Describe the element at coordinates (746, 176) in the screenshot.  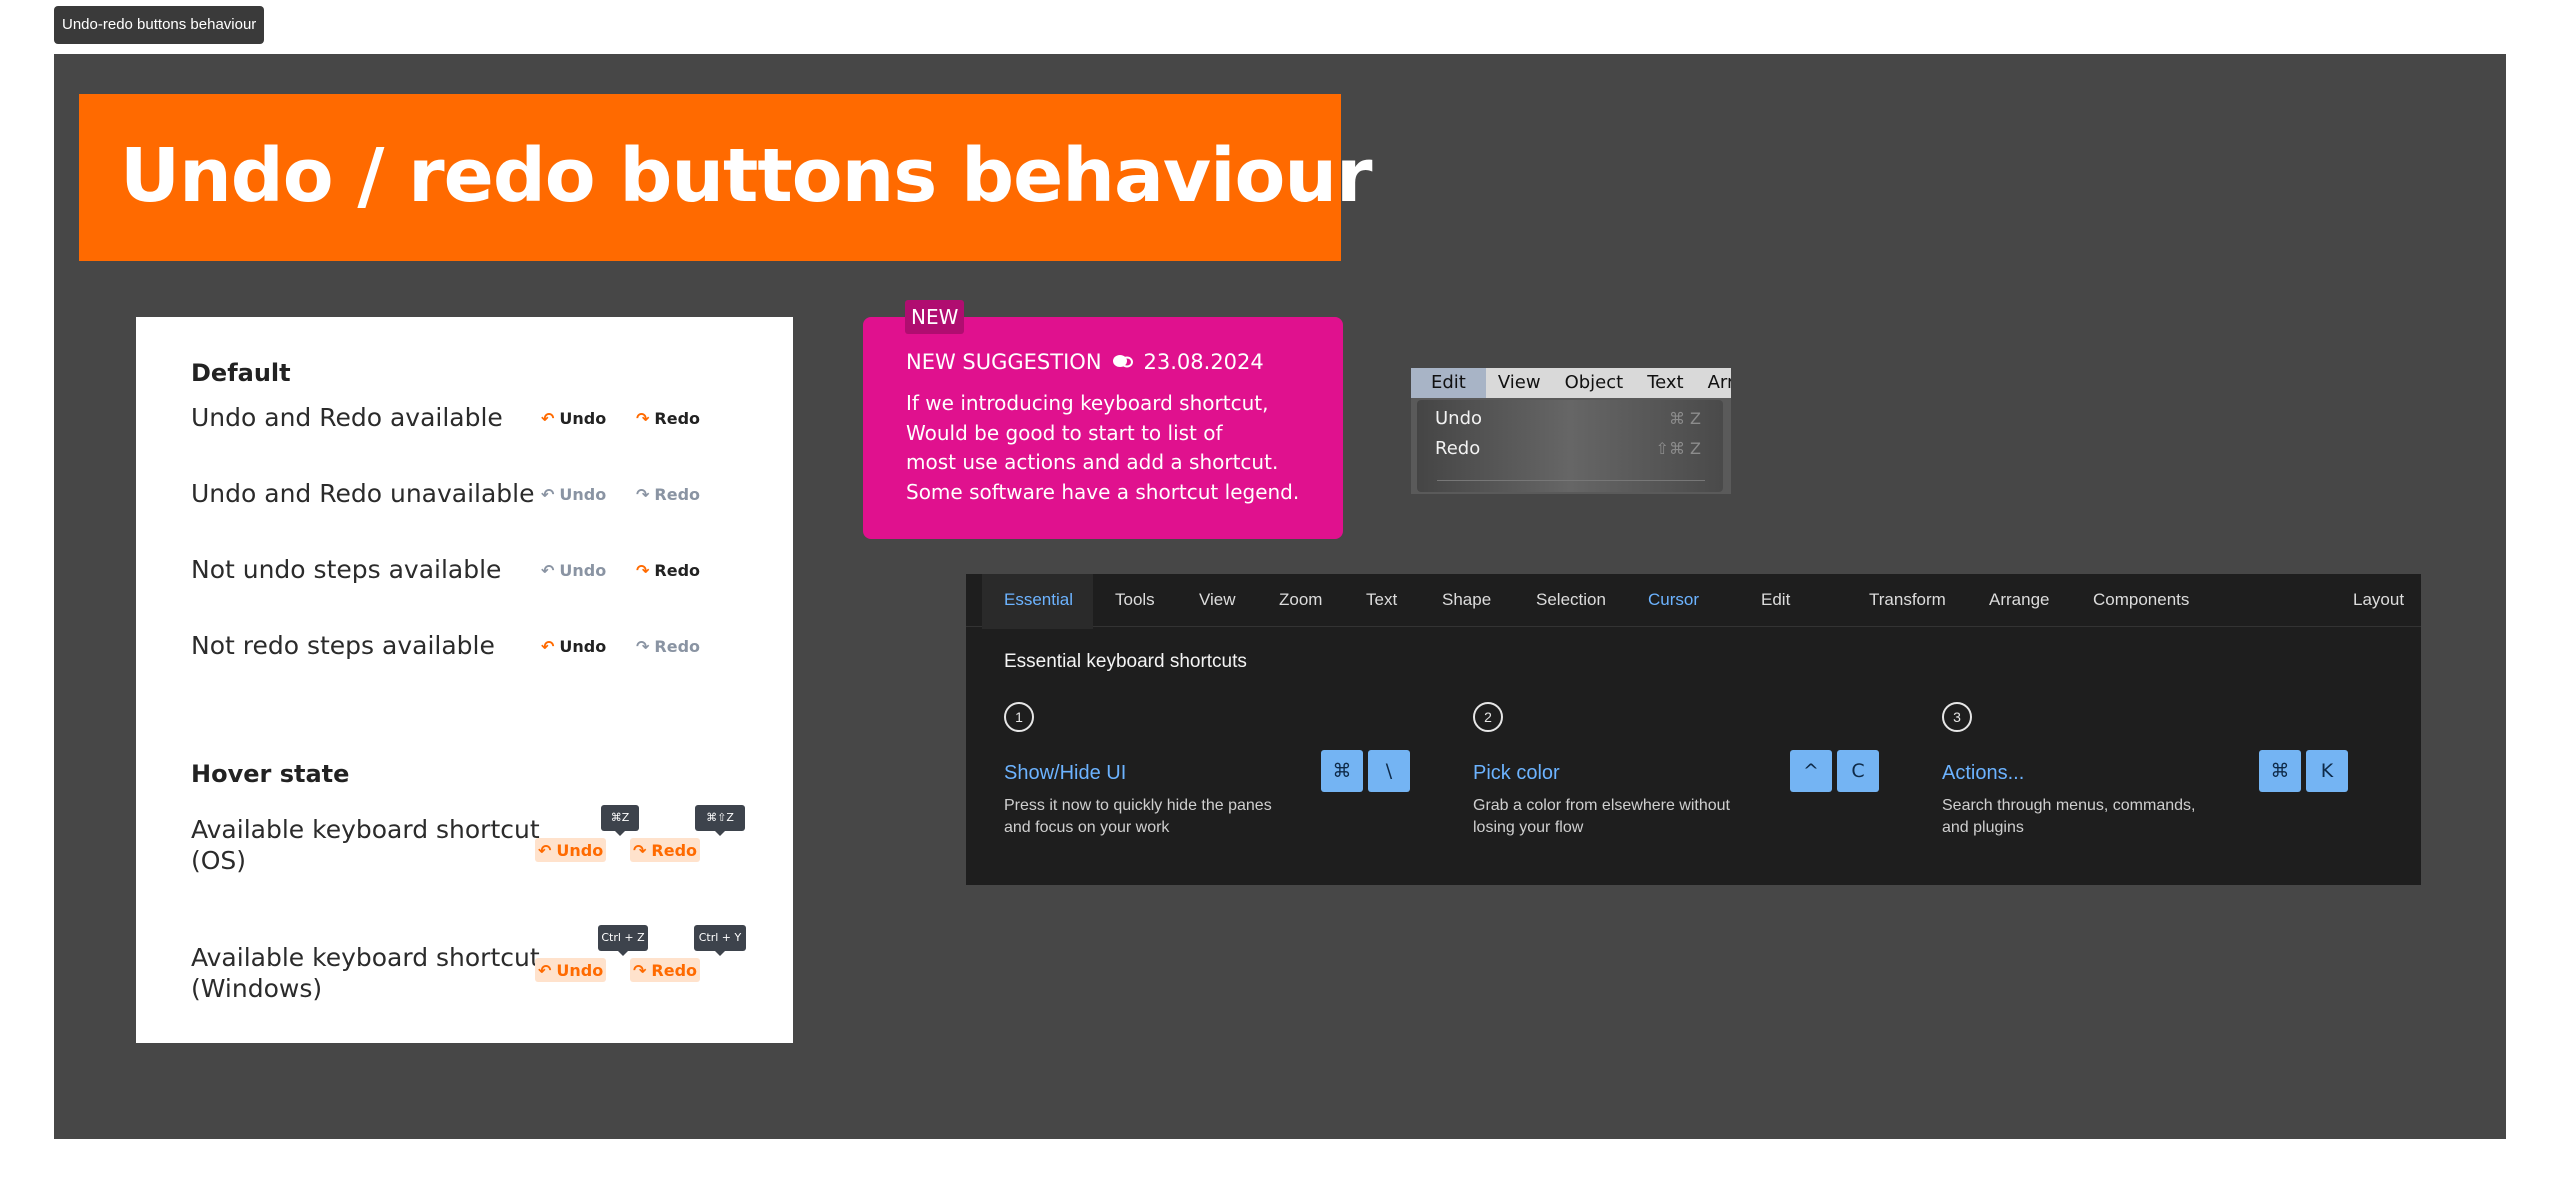
I see `banner-title: Undo / redo buttons behaviour` at that location.